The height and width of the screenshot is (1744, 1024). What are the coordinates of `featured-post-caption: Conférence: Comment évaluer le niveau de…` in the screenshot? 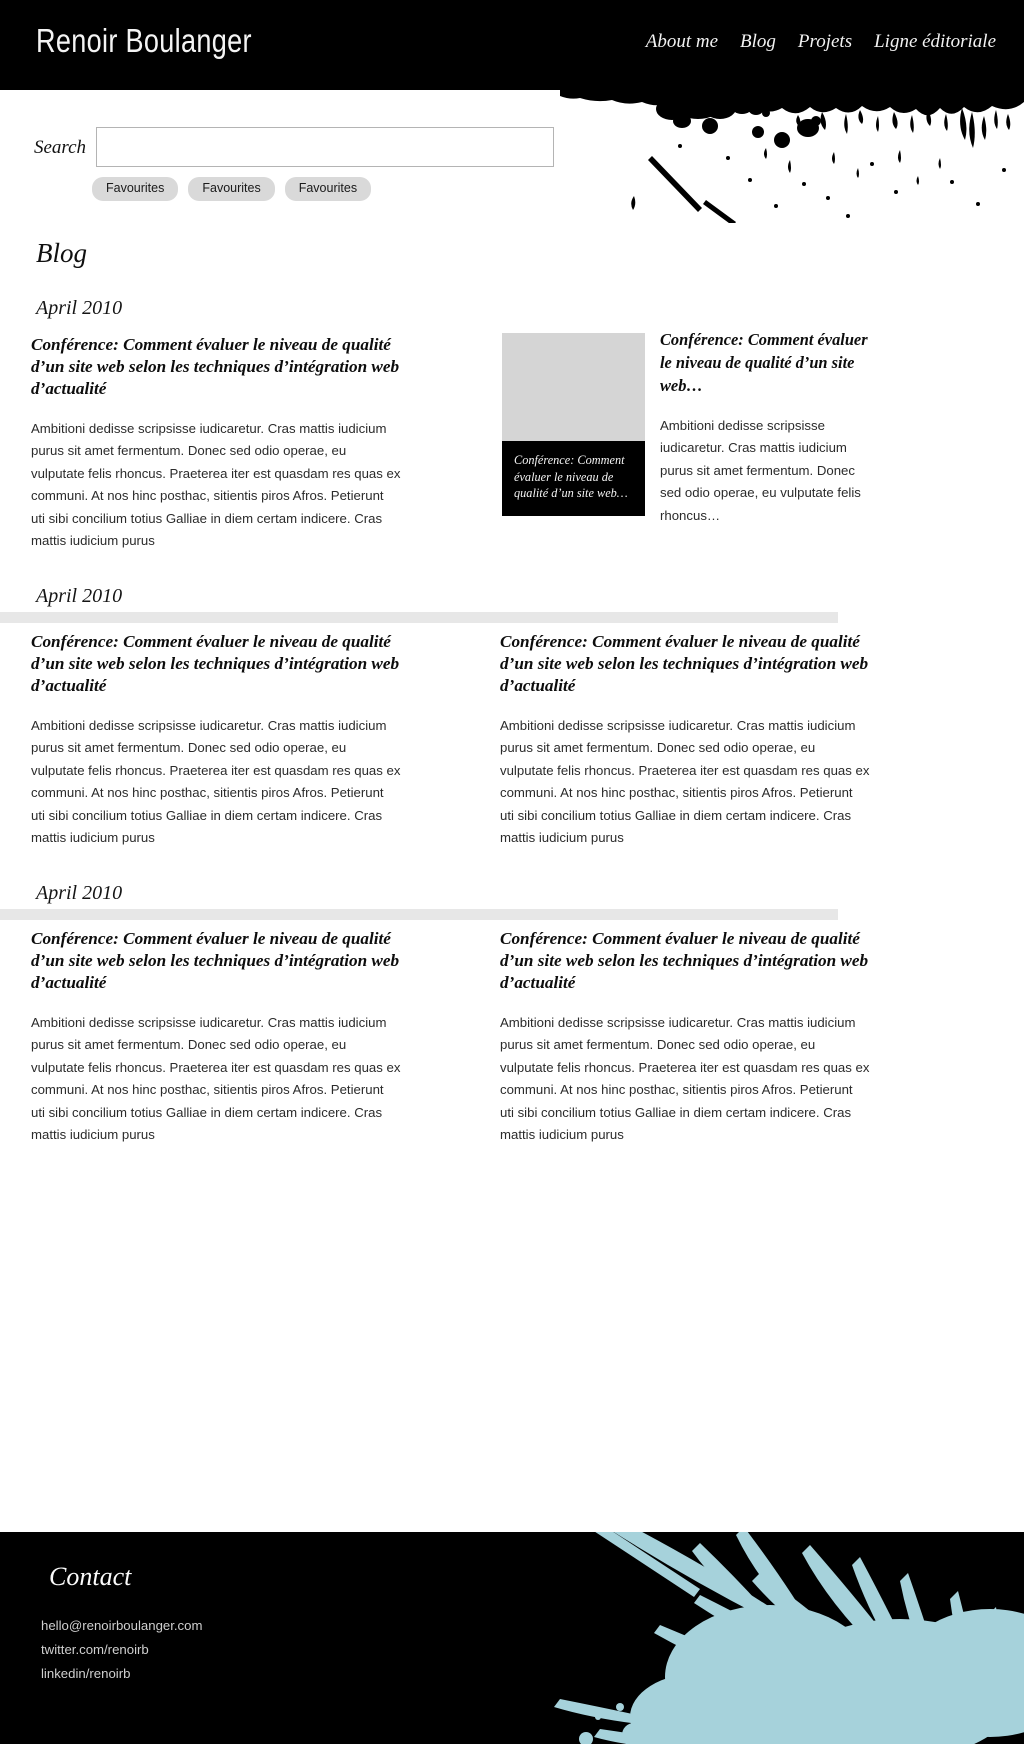 It's located at (571, 476).